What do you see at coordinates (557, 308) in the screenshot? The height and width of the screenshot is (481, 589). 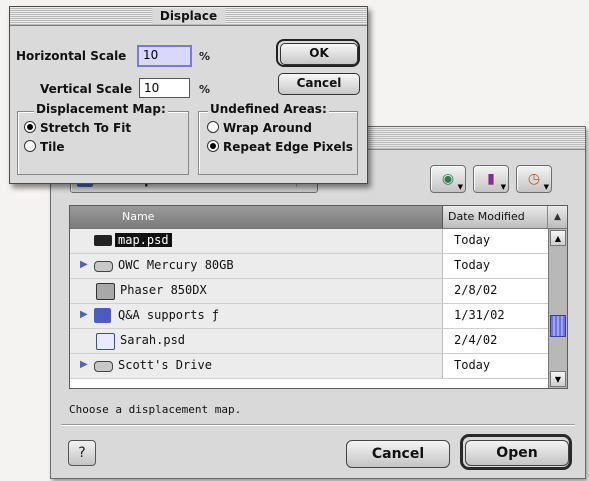 I see `vertical-scrollbar: ▲ ▼` at bounding box center [557, 308].